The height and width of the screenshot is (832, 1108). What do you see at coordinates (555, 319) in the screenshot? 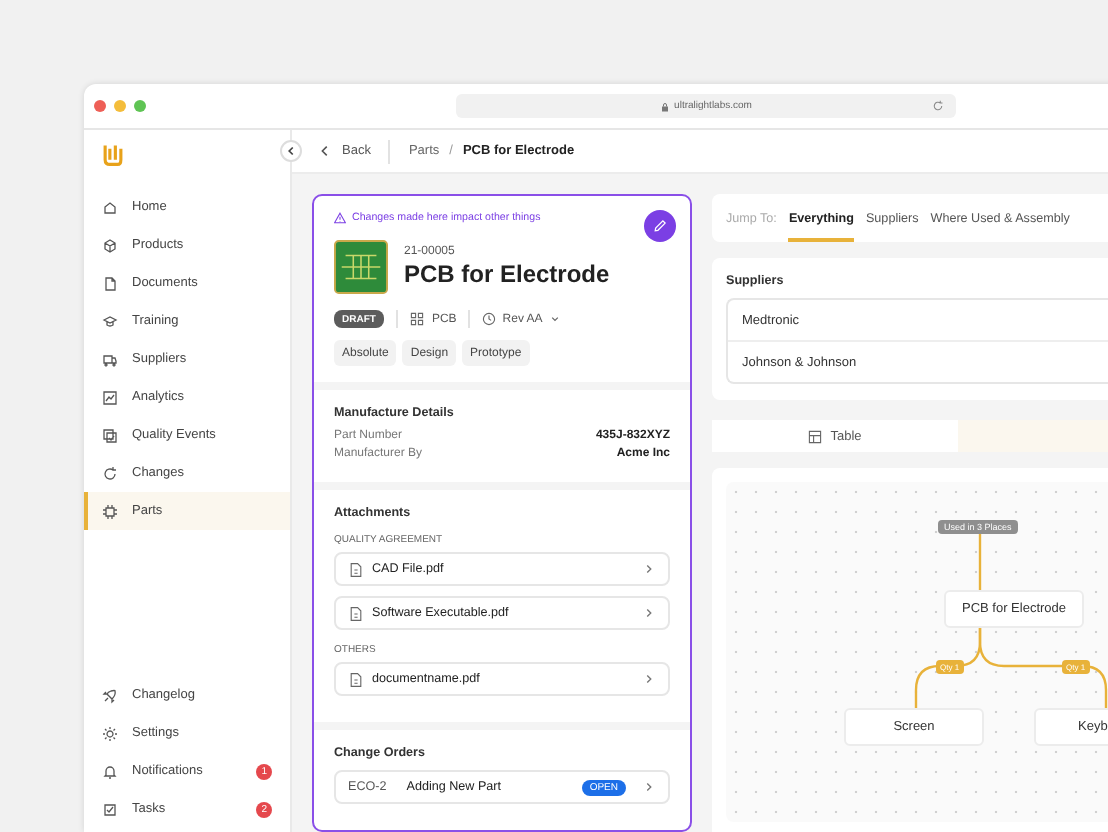
I see `caret-icon` at bounding box center [555, 319].